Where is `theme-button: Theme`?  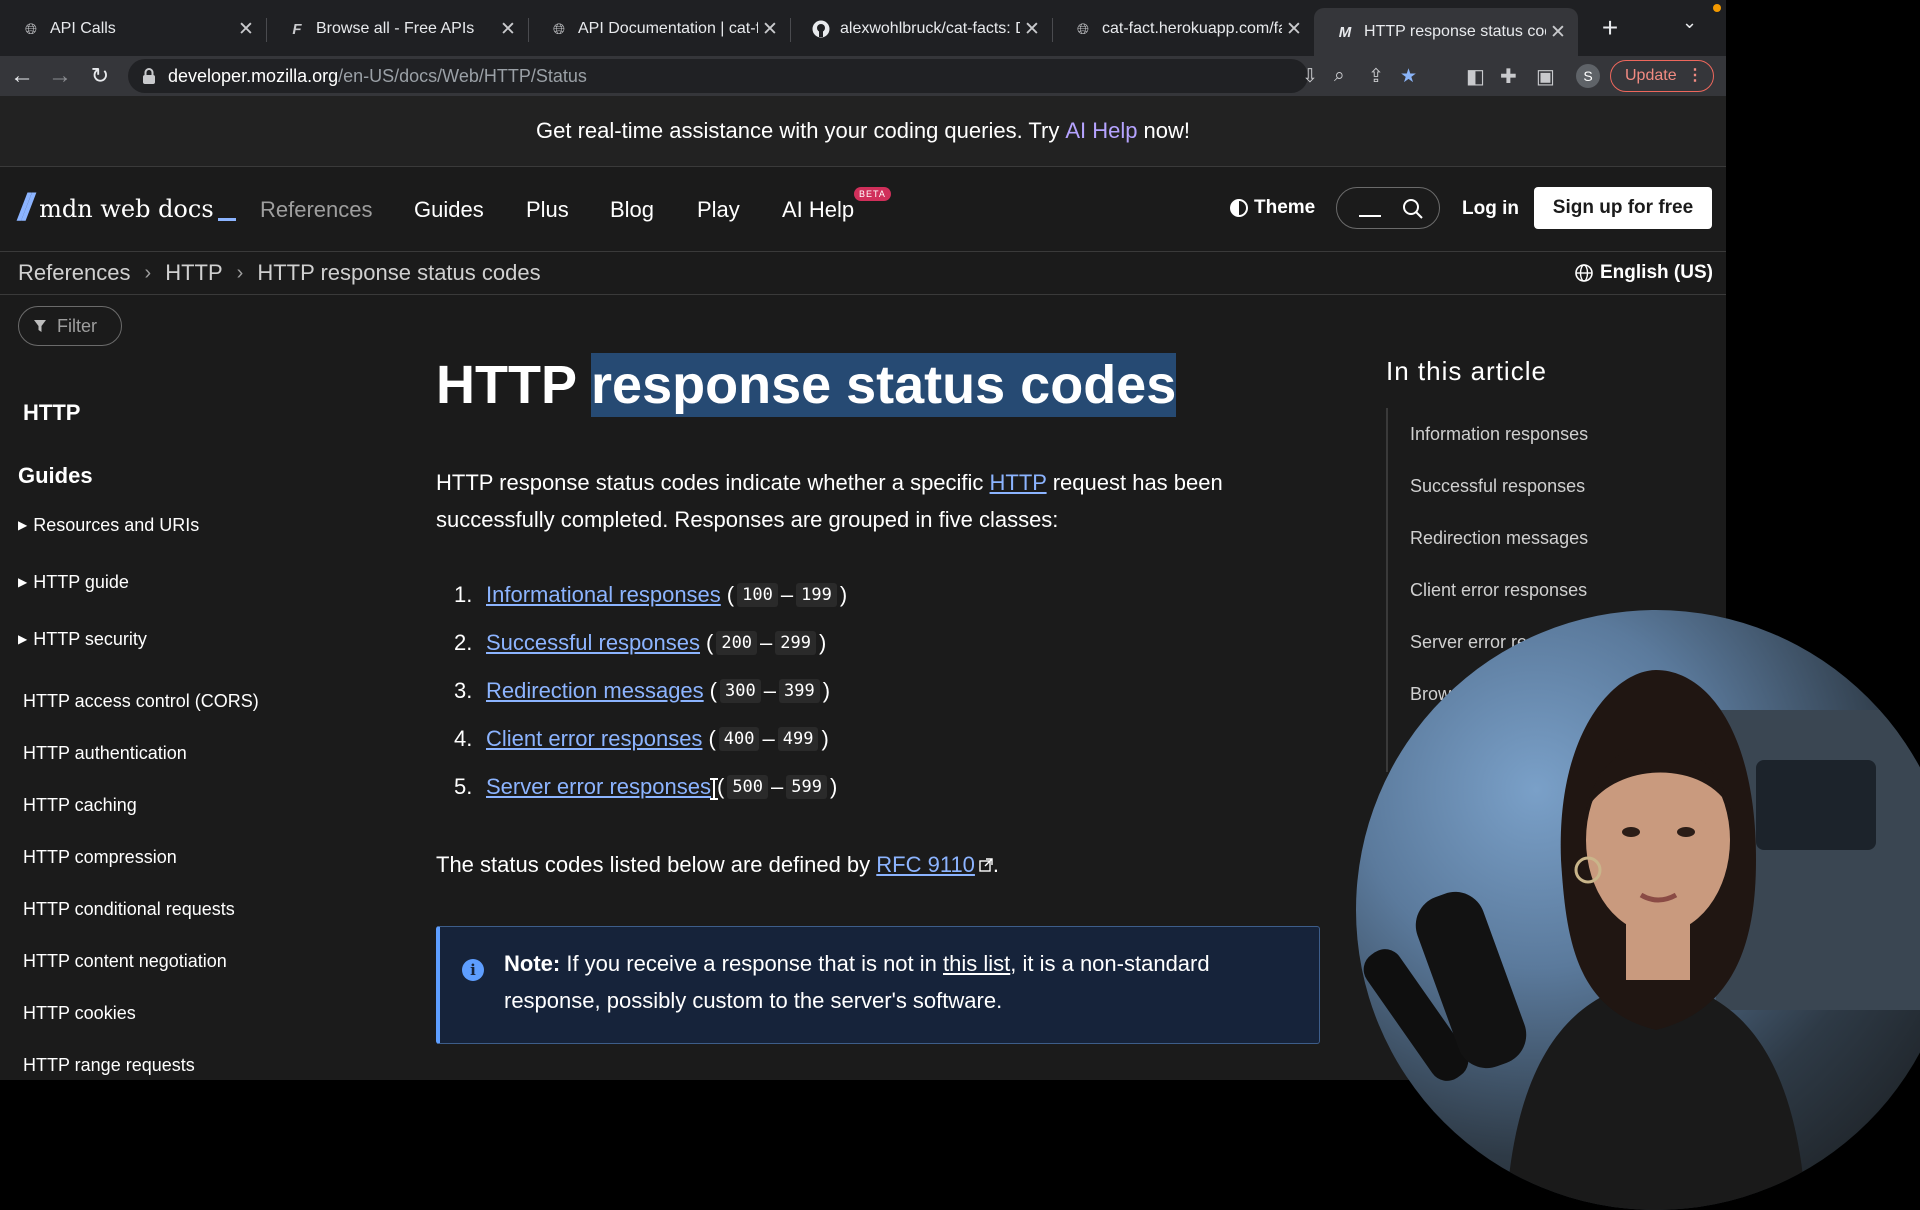
theme-button: Theme is located at coordinates (1272, 208).